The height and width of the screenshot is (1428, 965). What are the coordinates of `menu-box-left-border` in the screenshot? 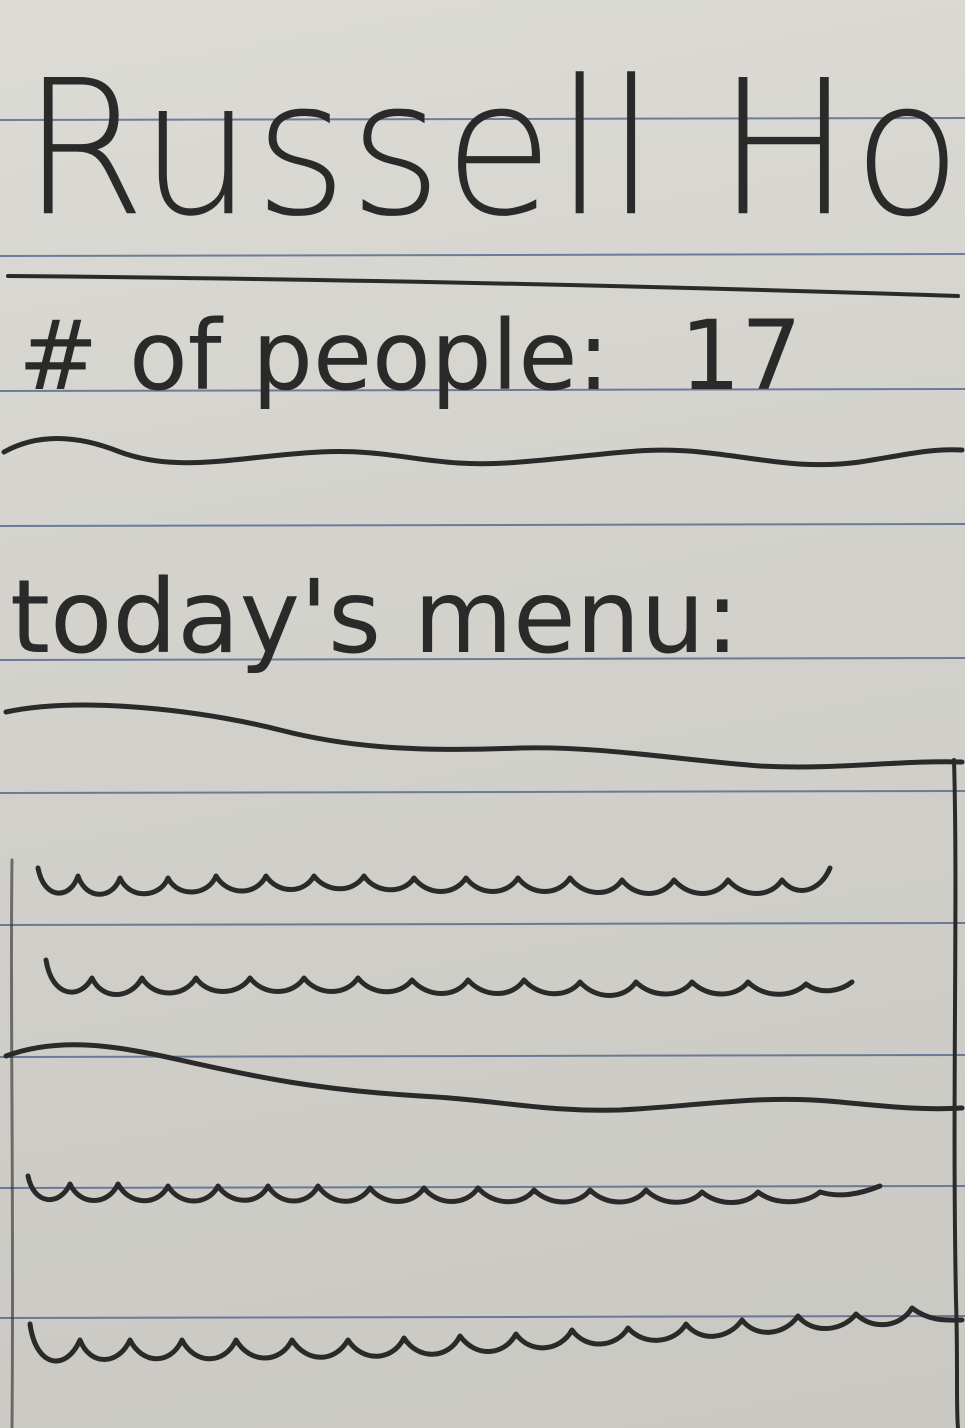 It's located at (12, 1143).